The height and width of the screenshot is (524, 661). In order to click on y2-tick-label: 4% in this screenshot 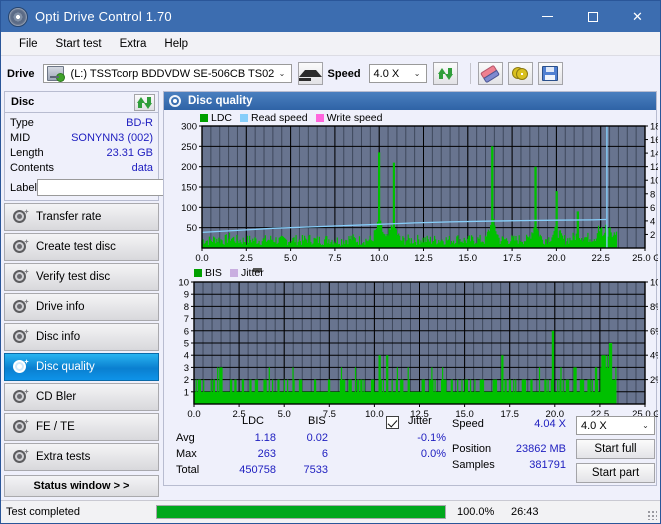, I will do `click(654, 356)`.